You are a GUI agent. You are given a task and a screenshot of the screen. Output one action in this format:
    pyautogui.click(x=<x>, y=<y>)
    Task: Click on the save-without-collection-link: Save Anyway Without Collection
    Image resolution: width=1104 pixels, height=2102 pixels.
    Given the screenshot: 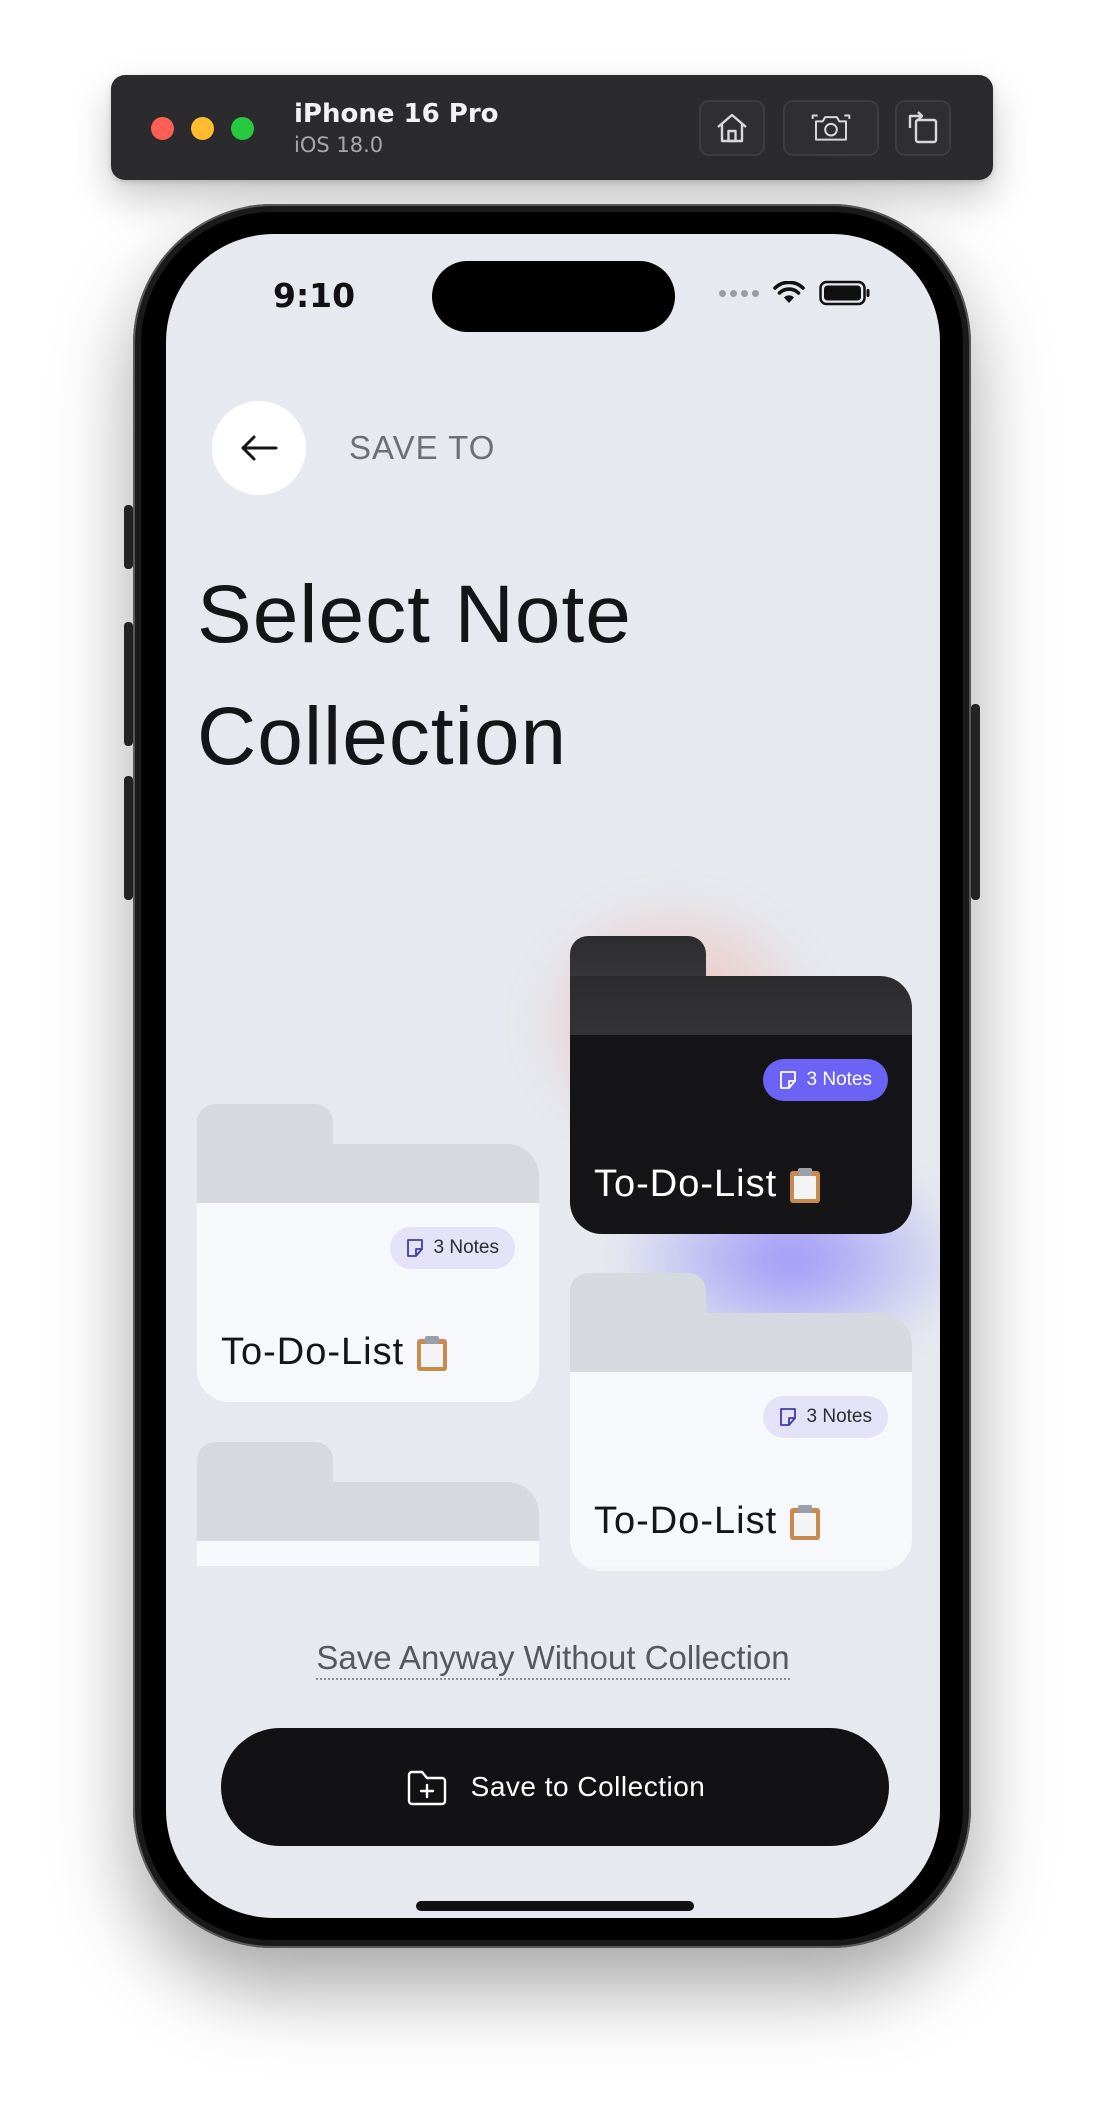 What is the action you would take?
    pyautogui.click(x=553, y=1659)
    